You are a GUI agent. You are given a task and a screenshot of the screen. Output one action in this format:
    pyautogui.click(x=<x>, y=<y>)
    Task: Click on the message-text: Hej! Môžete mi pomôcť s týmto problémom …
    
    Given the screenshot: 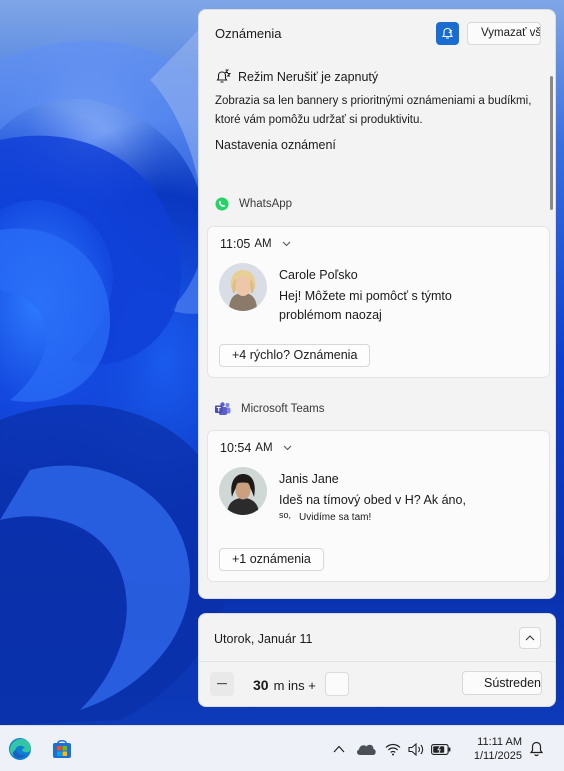 What is the action you would take?
    pyautogui.click(x=394, y=306)
    